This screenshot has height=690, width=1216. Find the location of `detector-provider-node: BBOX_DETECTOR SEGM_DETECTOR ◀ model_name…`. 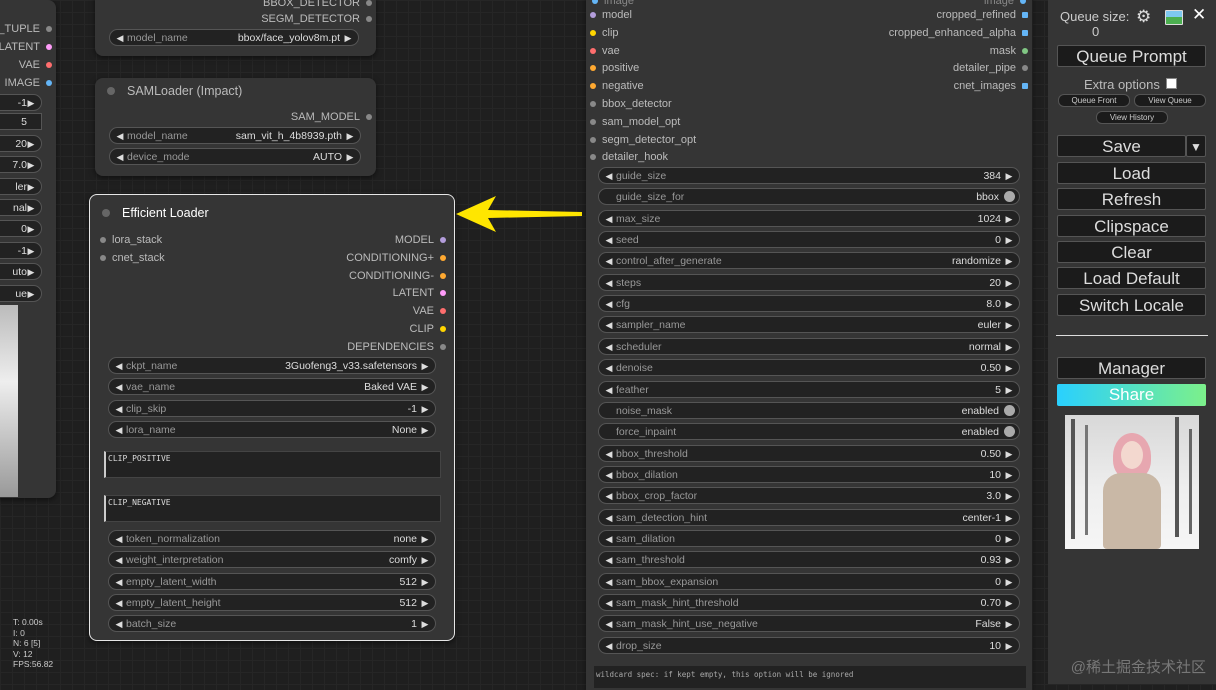

detector-provider-node: BBOX_DETECTOR SEGM_DETECTOR ◀ model_name… is located at coordinates (235, 28).